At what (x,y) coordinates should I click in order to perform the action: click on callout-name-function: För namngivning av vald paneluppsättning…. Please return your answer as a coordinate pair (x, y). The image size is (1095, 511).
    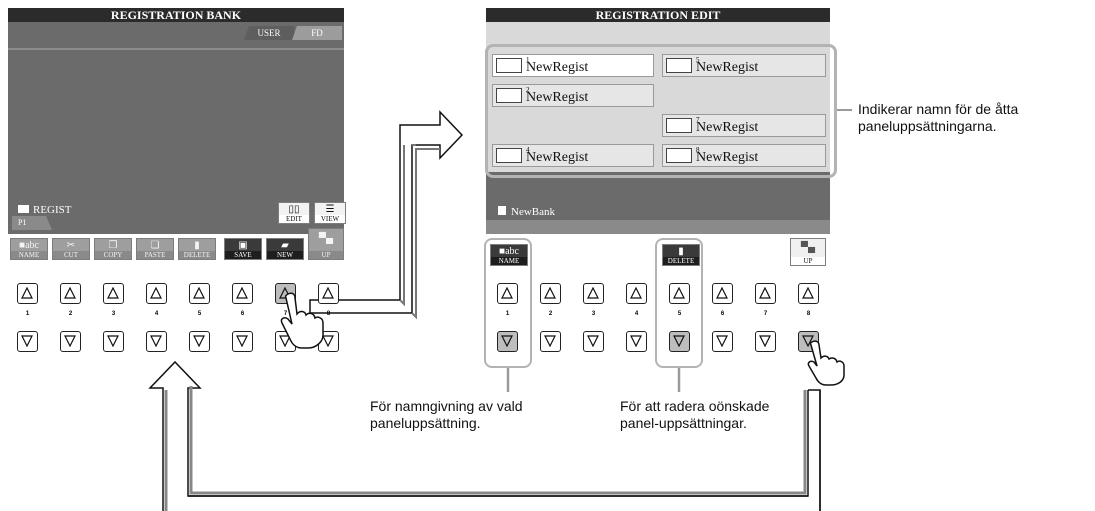
    Looking at the image, I should click on (446, 414).